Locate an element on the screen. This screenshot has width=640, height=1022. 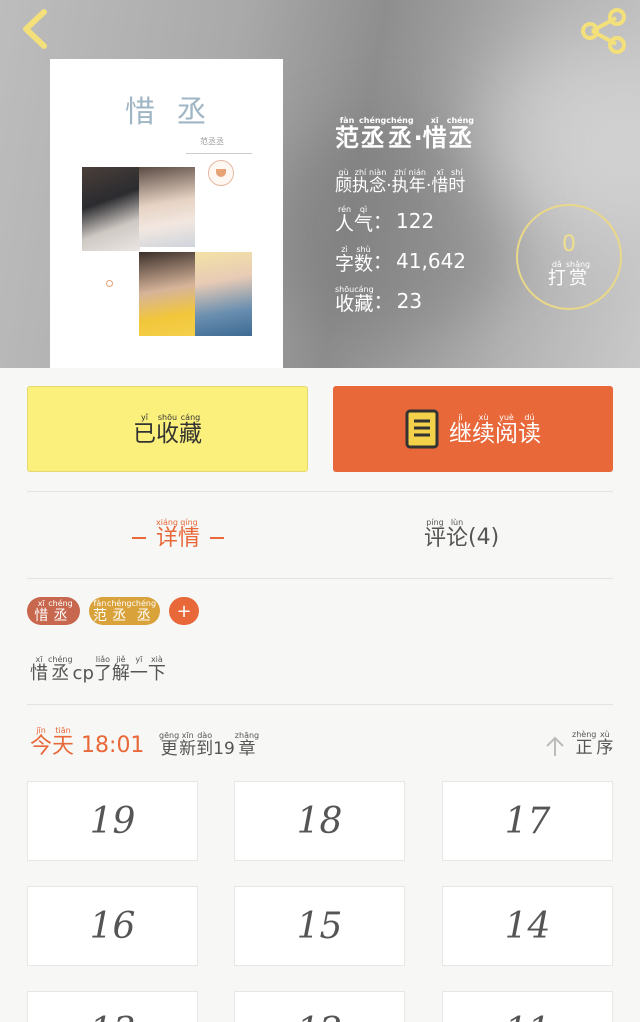
button-label-char: dú 读 is located at coordinates (529, 429).